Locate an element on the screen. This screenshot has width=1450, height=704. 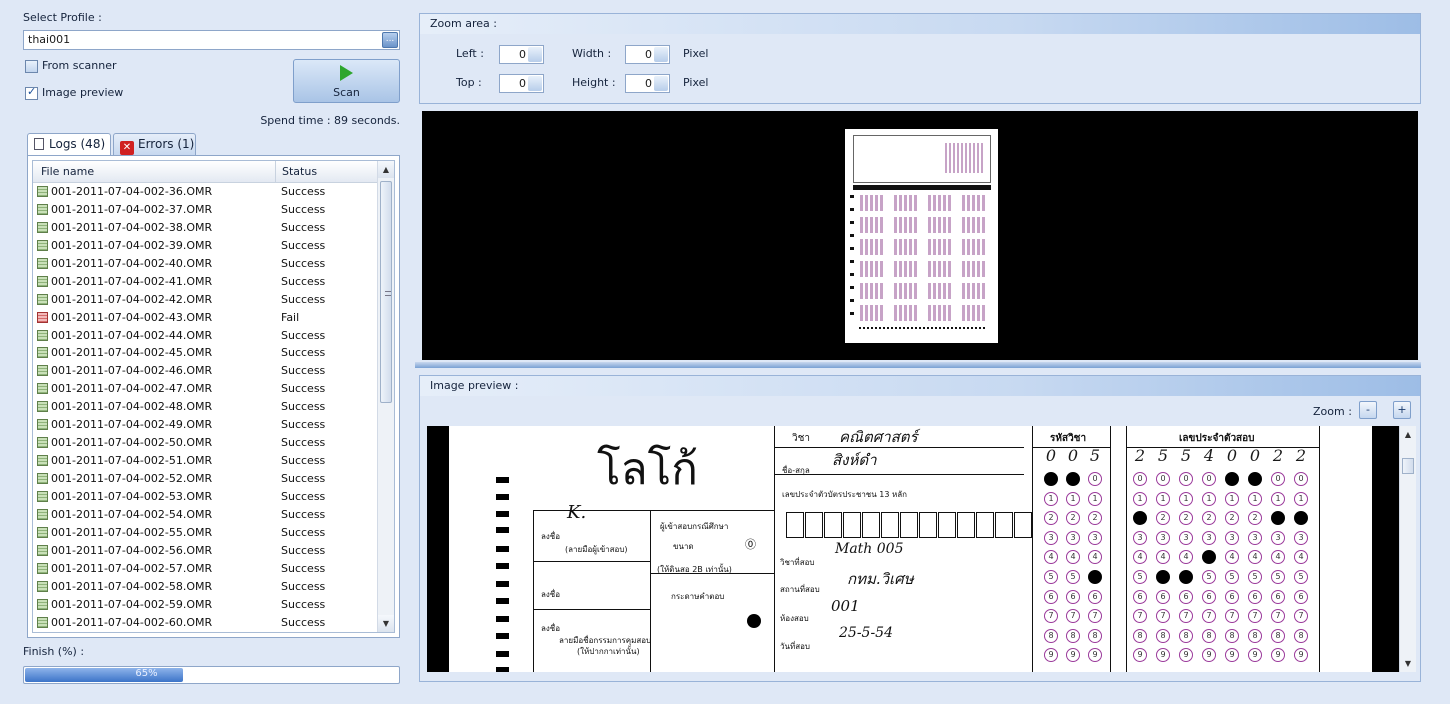
table-row: 001-2011-07-04-002-50.OMR Success is located at coordinates (206, 443).